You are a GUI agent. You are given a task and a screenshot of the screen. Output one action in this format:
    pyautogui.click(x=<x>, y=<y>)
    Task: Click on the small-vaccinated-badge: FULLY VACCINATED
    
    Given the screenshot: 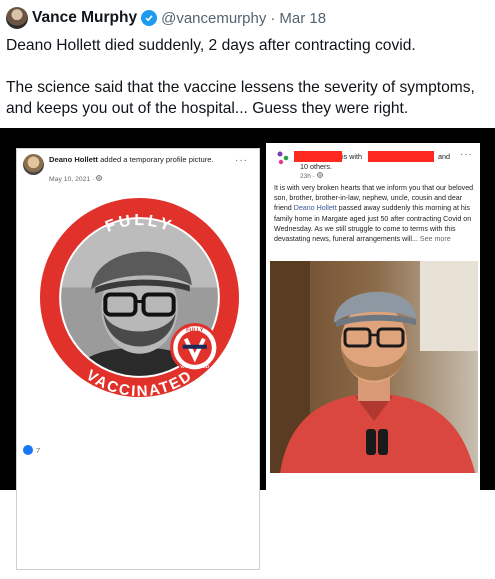 What is the action you would take?
    pyautogui.click(x=195, y=348)
    